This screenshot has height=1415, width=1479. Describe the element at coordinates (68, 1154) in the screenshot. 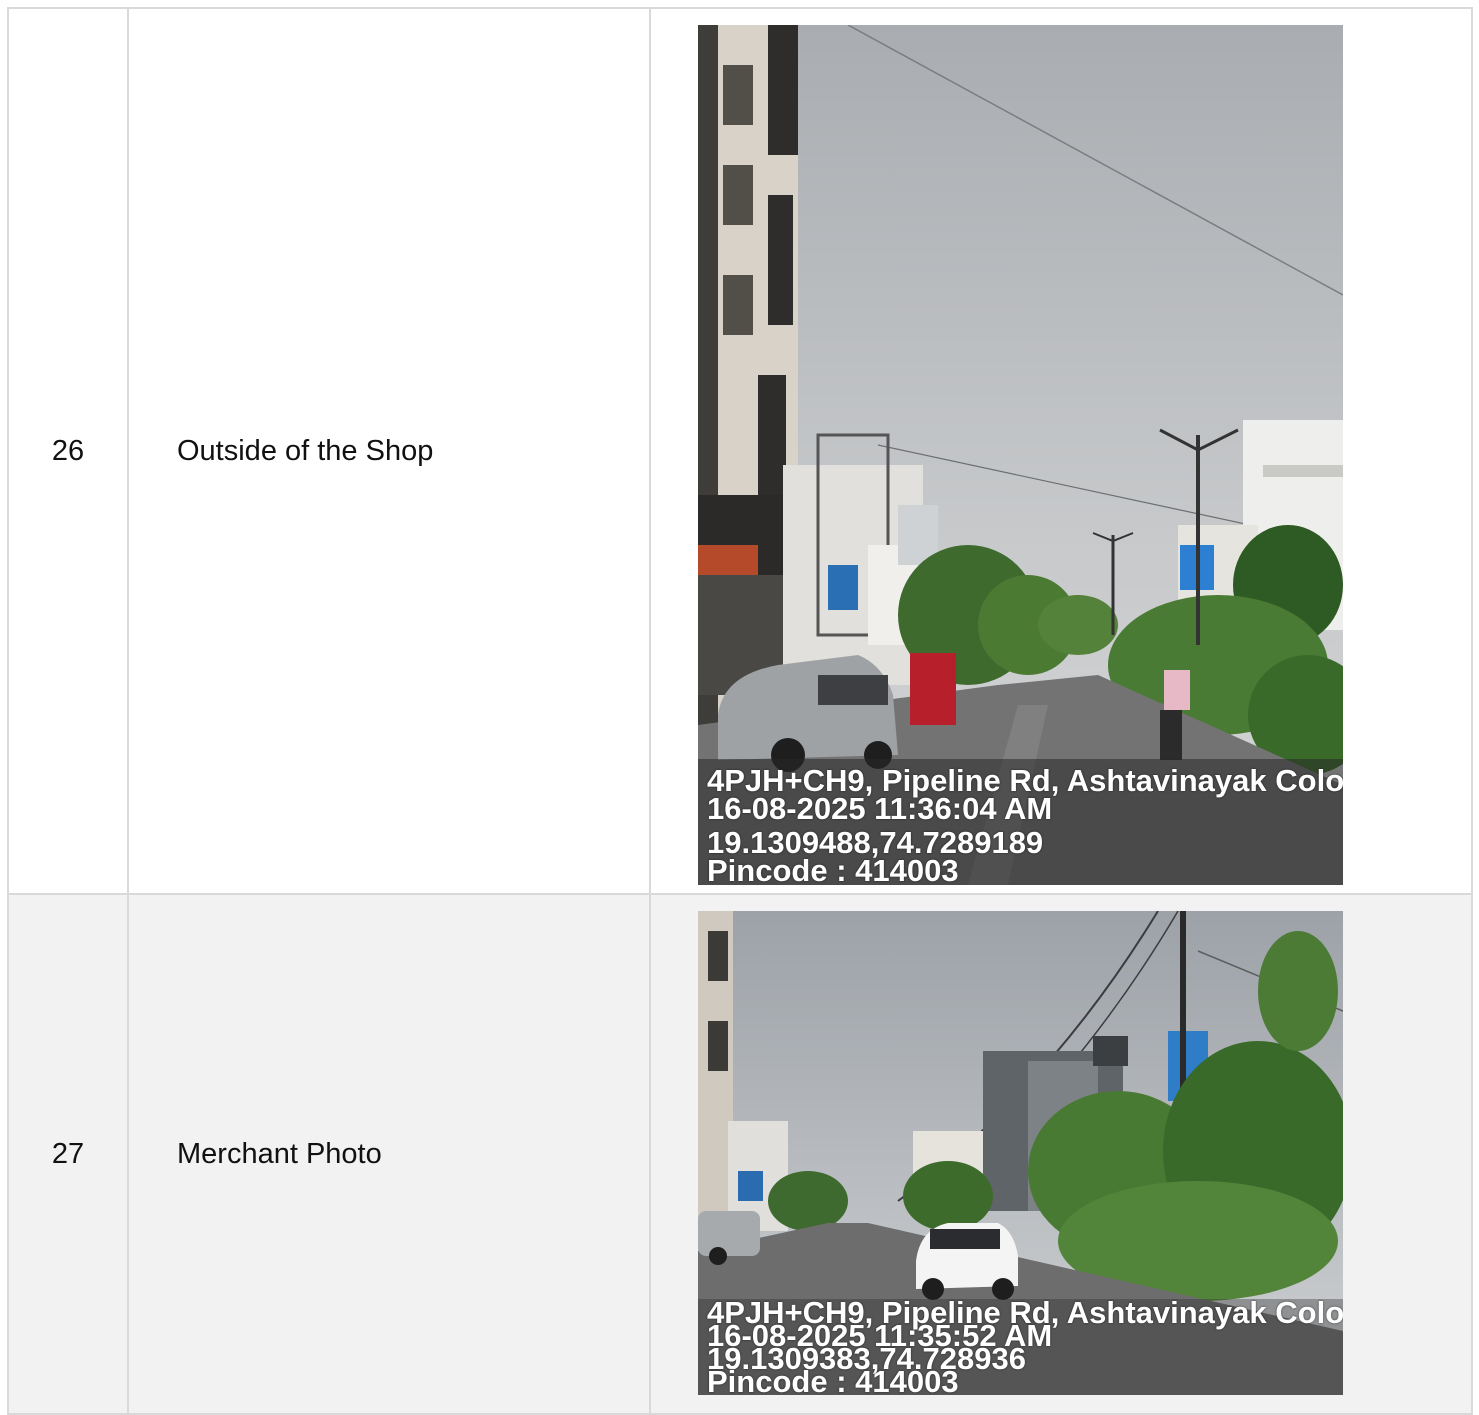

I see `row-number: 27` at that location.